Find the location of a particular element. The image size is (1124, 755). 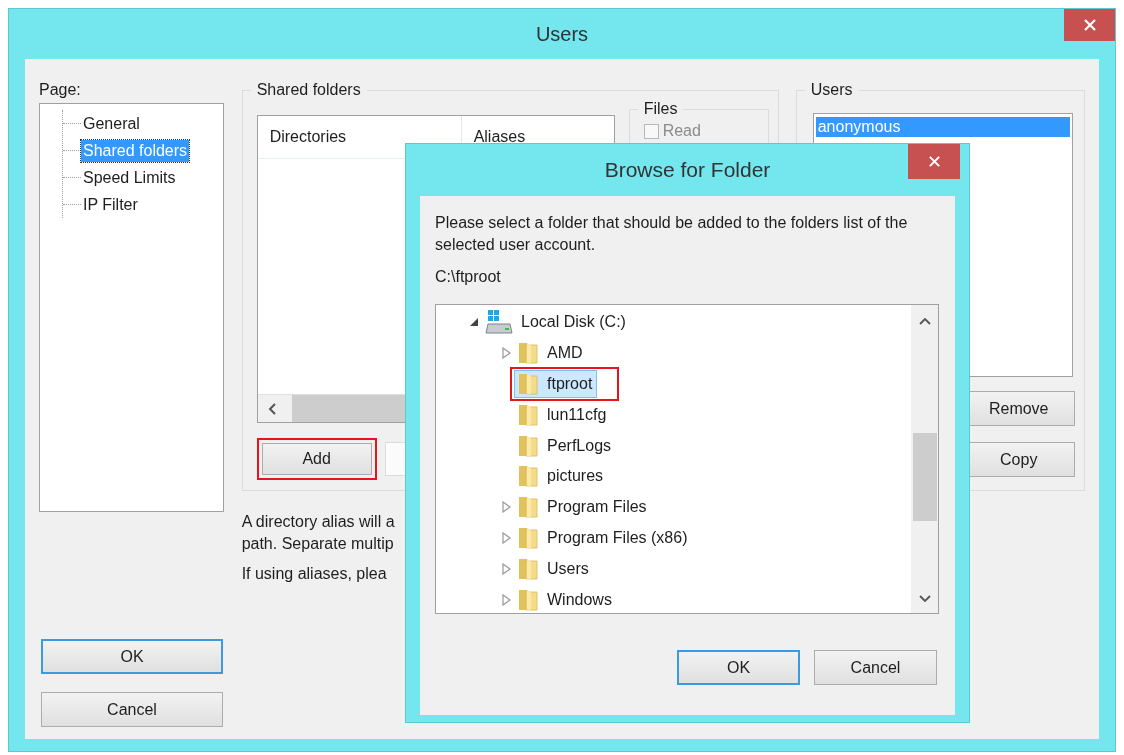

help-text: A directory alias will a is located at coordinates (318, 522).